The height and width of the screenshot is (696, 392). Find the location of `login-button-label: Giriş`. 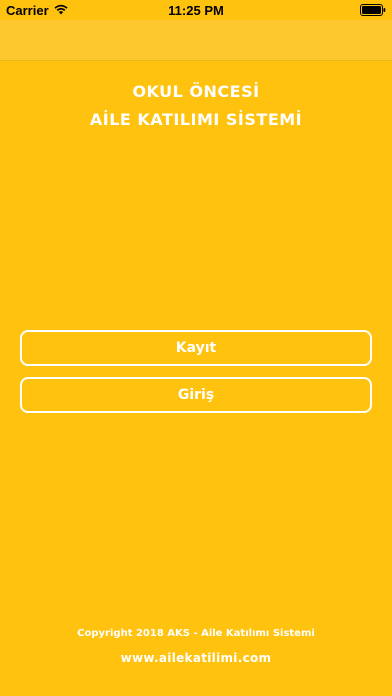

login-button-label: Giriş is located at coordinates (196, 395).